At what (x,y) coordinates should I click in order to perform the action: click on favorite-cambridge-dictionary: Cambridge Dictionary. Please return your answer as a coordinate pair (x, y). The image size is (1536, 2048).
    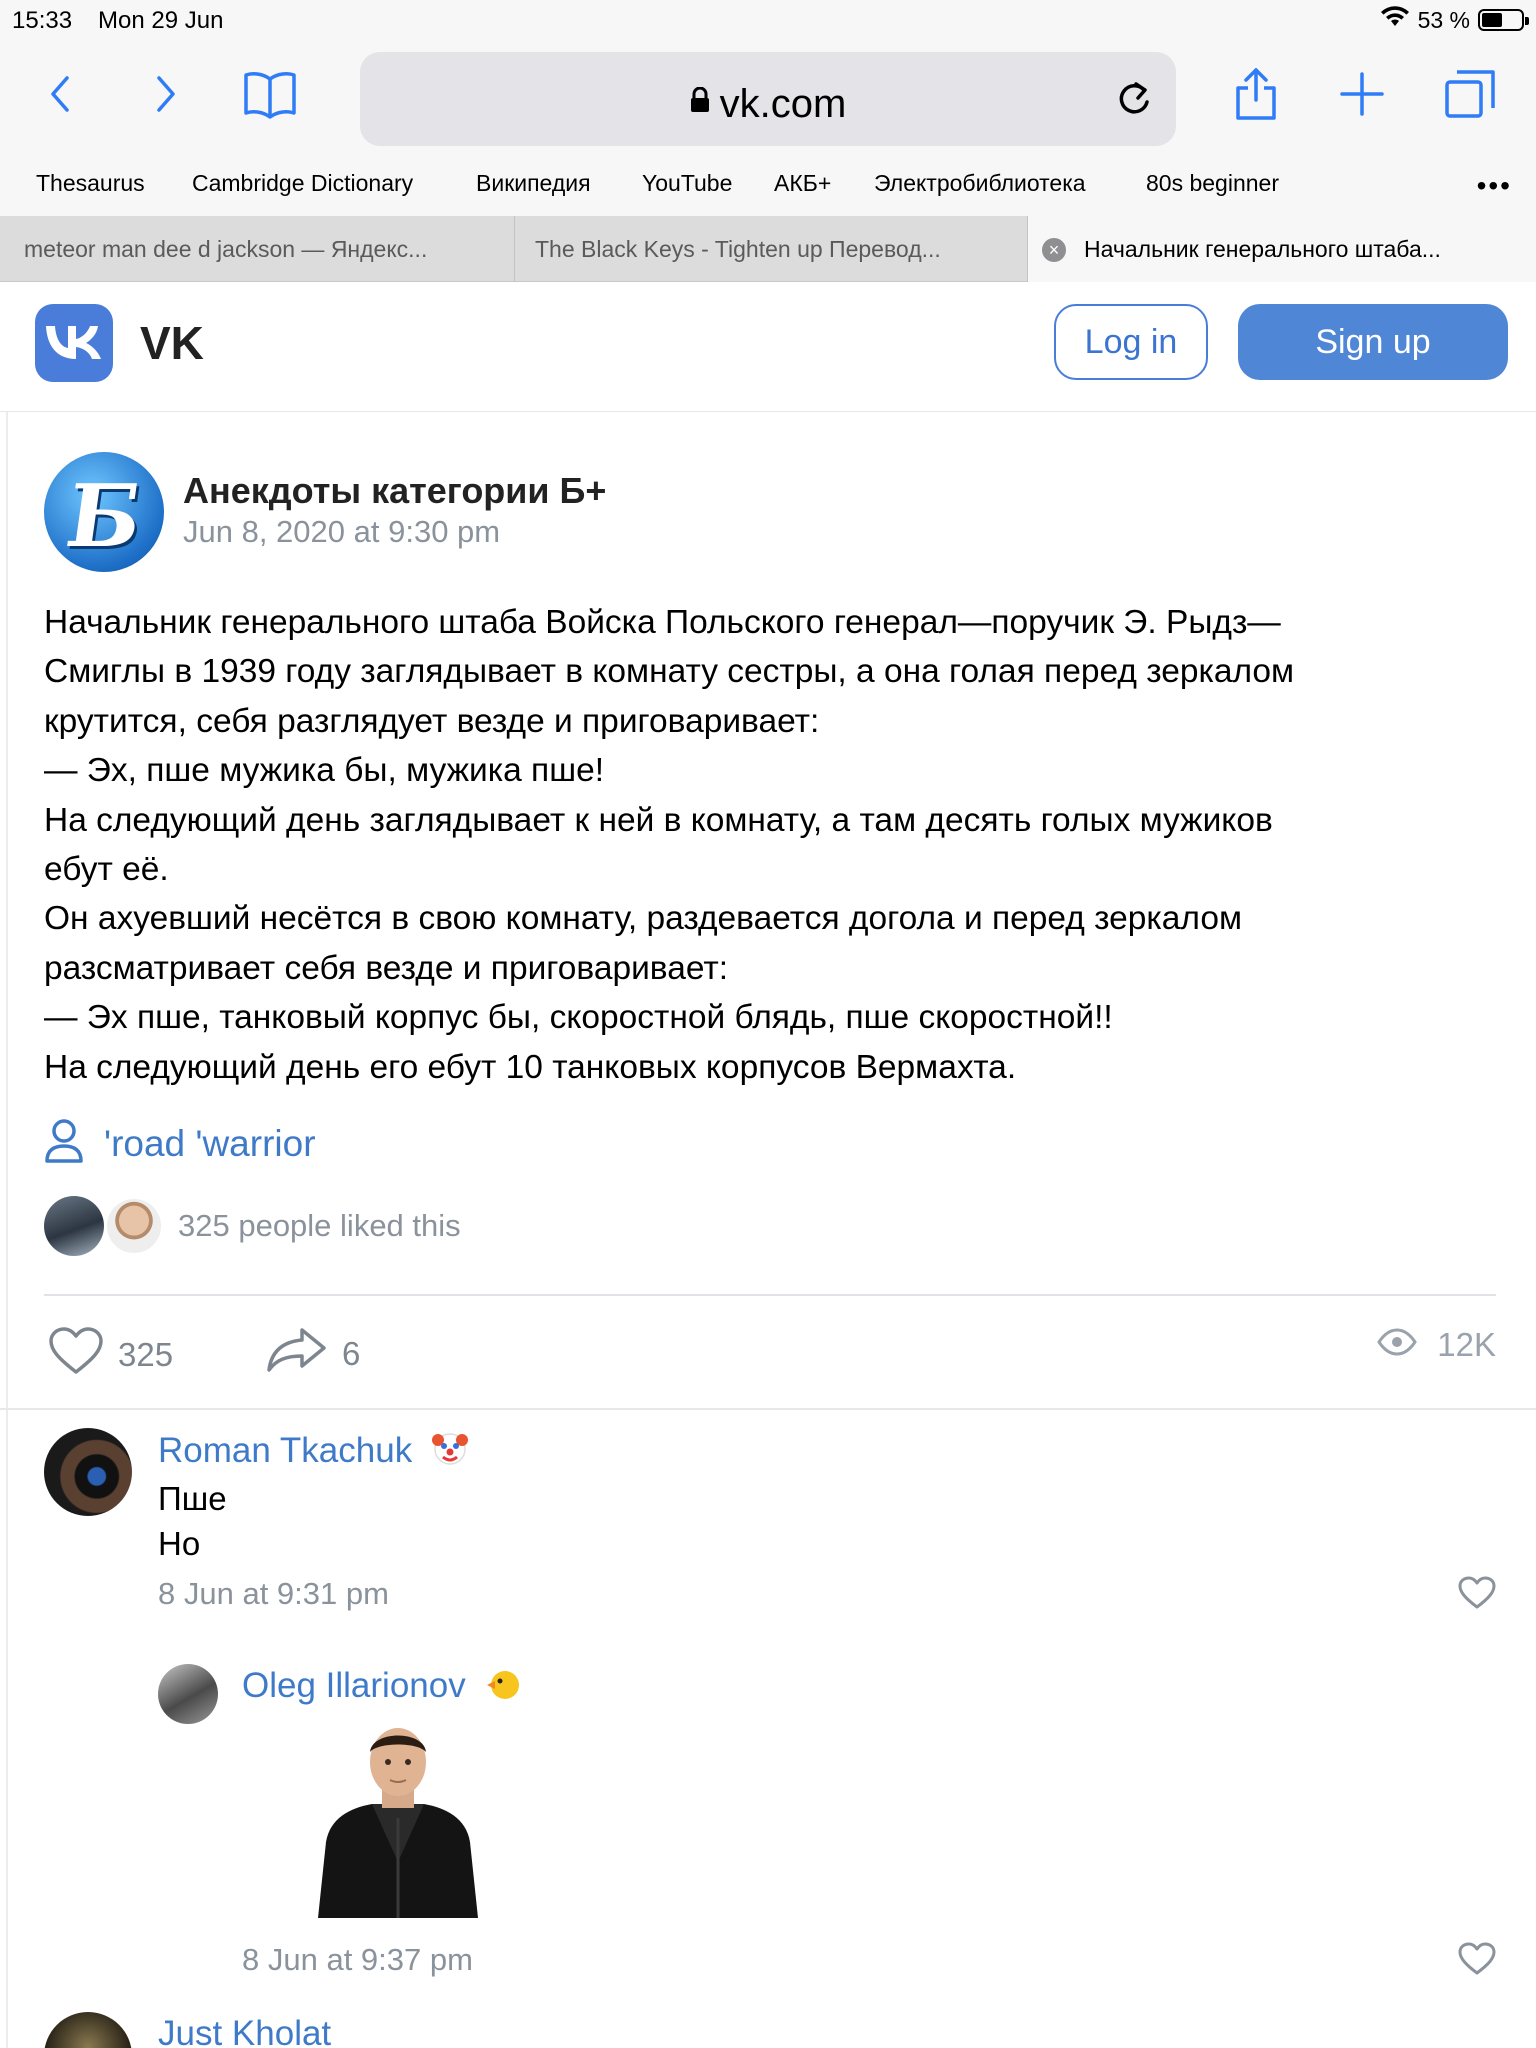
    Looking at the image, I should click on (302, 183).